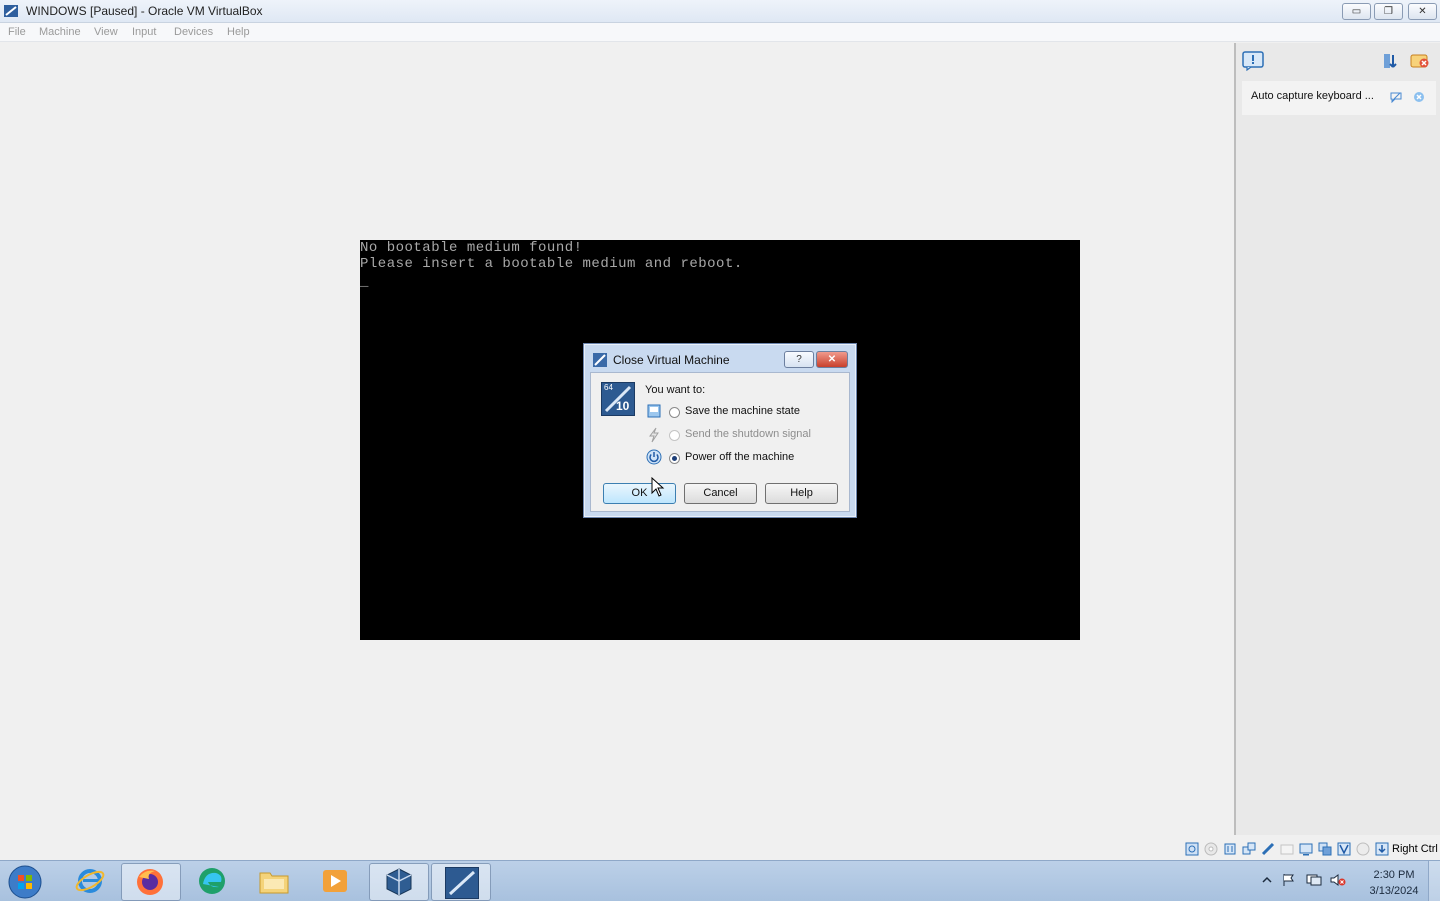  Describe the element at coordinates (1253, 61) in the screenshot. I see `notification-center-icon` at that location.